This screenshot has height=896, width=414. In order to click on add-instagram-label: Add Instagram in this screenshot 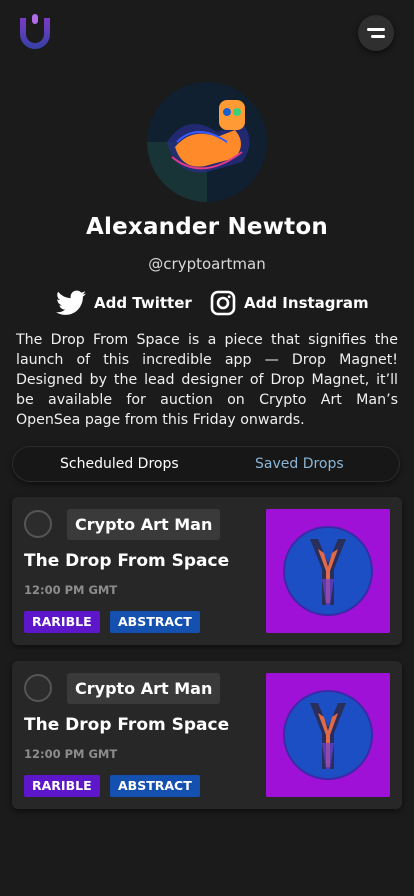, I will do `click(306, 303)`.